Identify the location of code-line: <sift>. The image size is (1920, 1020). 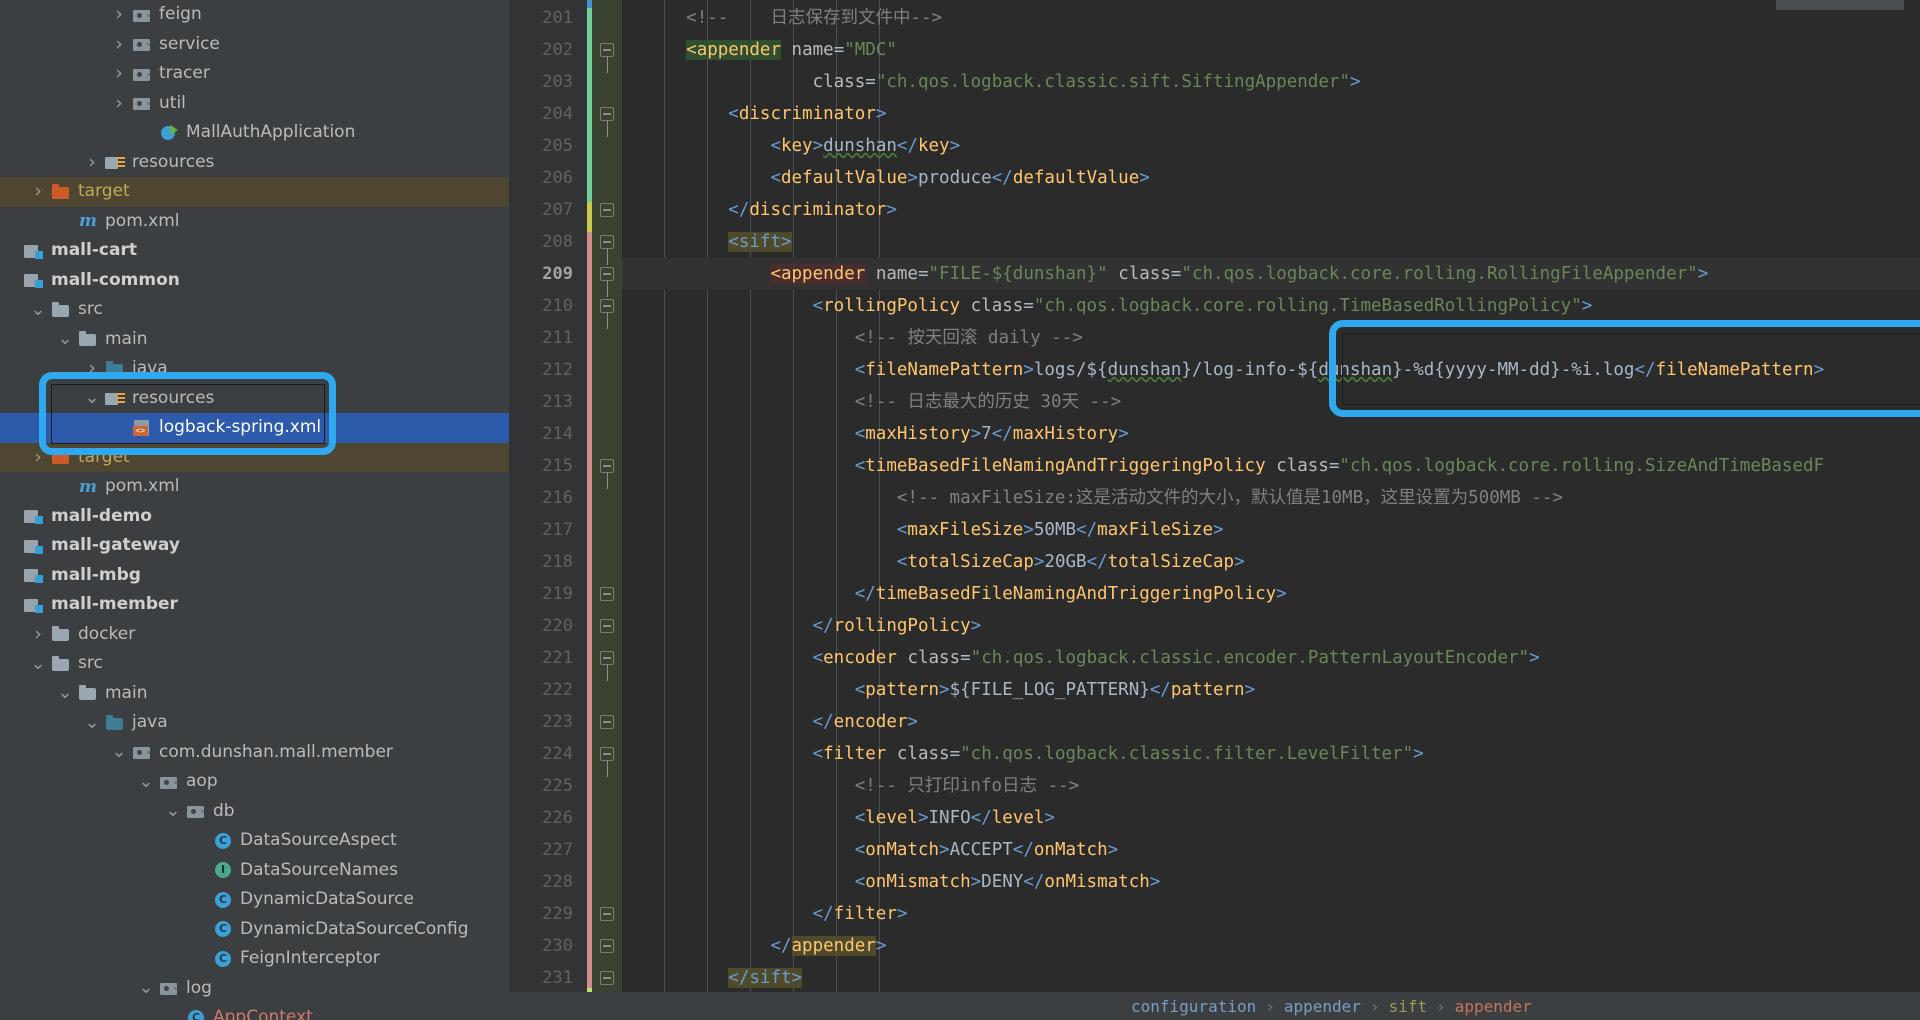
(1271, 242).